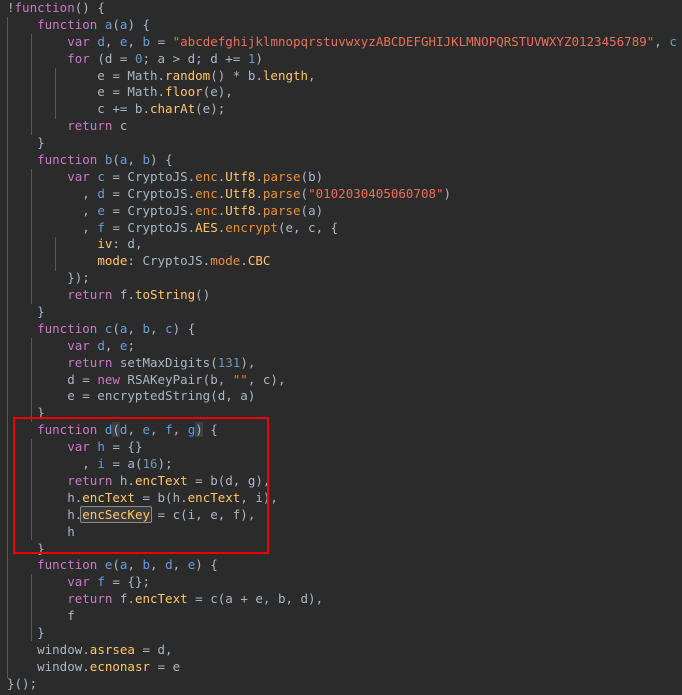 This screenshot has width=682, height=695. Describe the element at coordinates (97, 126) in the screenshot. I see `code-line: return c` at that location.